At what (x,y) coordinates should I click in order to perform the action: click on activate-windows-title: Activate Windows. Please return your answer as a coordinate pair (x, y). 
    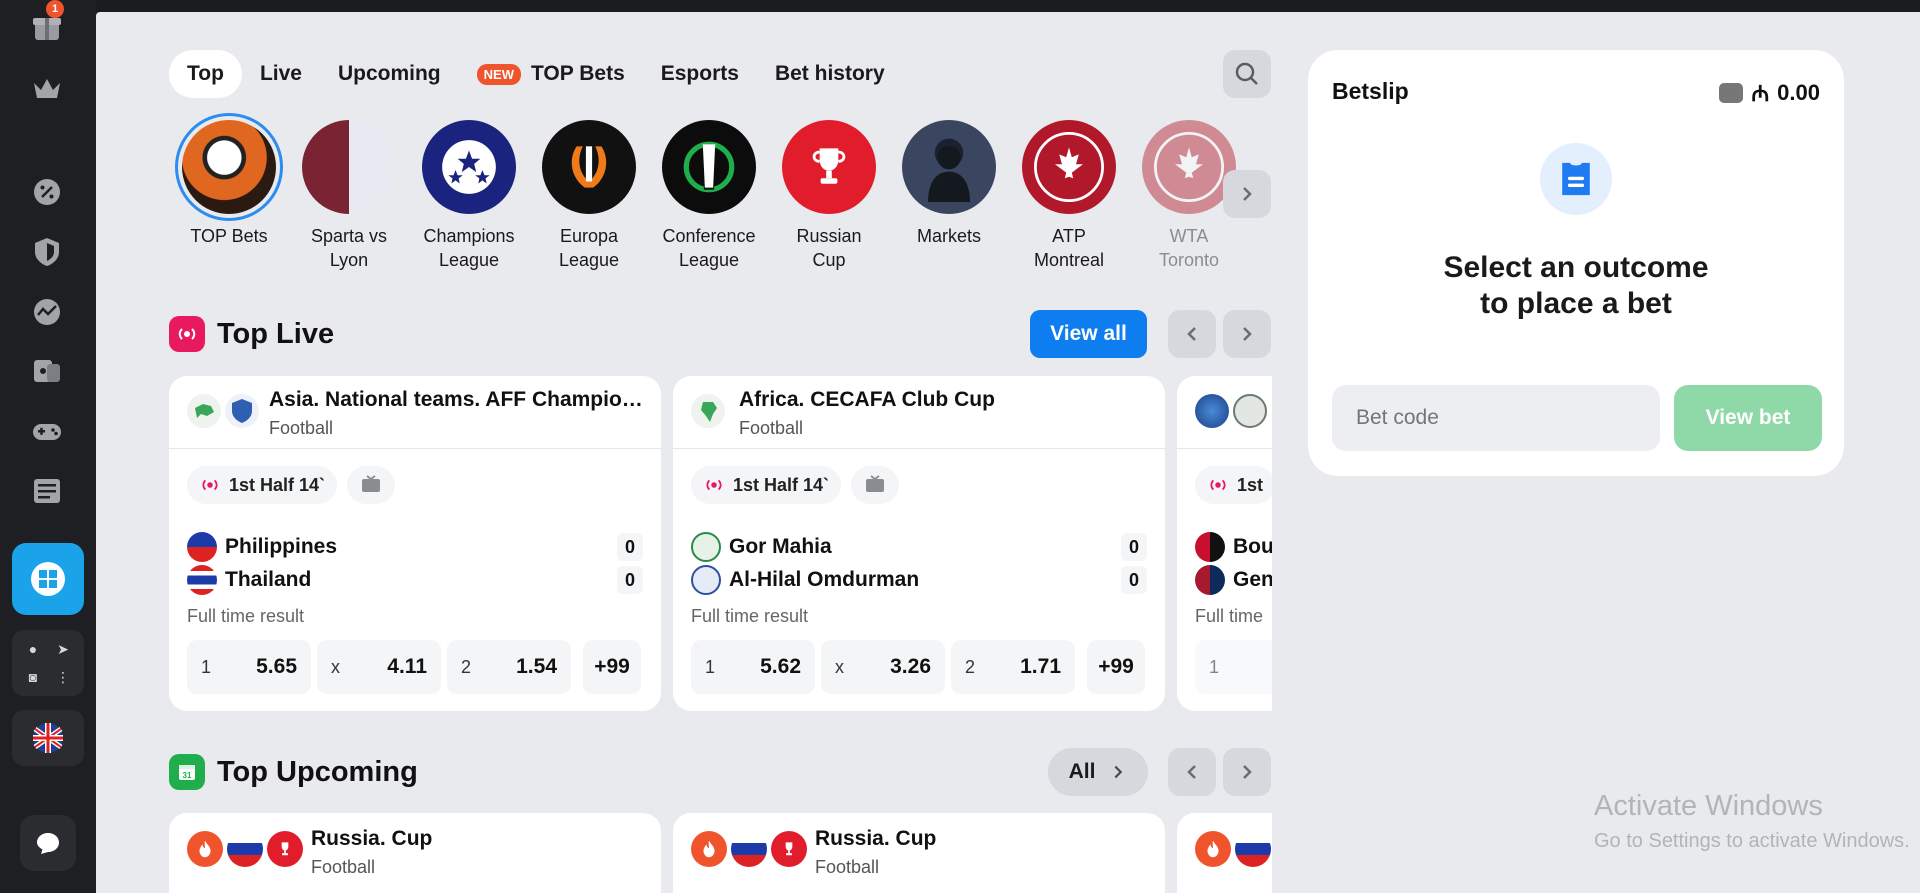
    Looking at the image, I should click on (1708, 806).